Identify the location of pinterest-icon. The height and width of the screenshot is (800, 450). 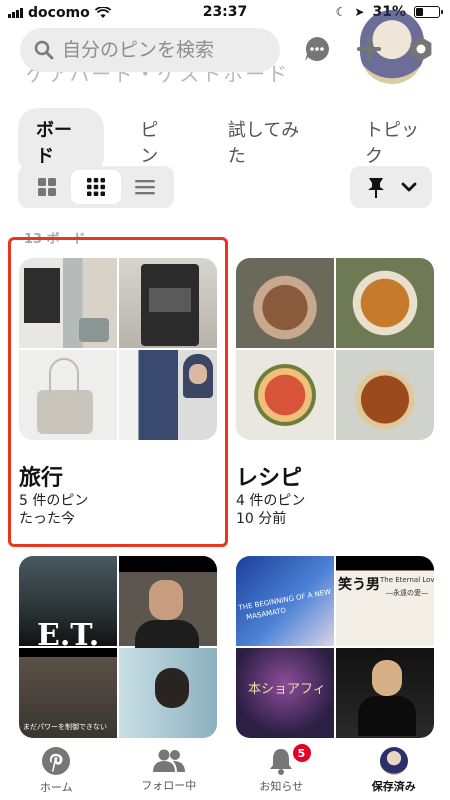
(56, 760).